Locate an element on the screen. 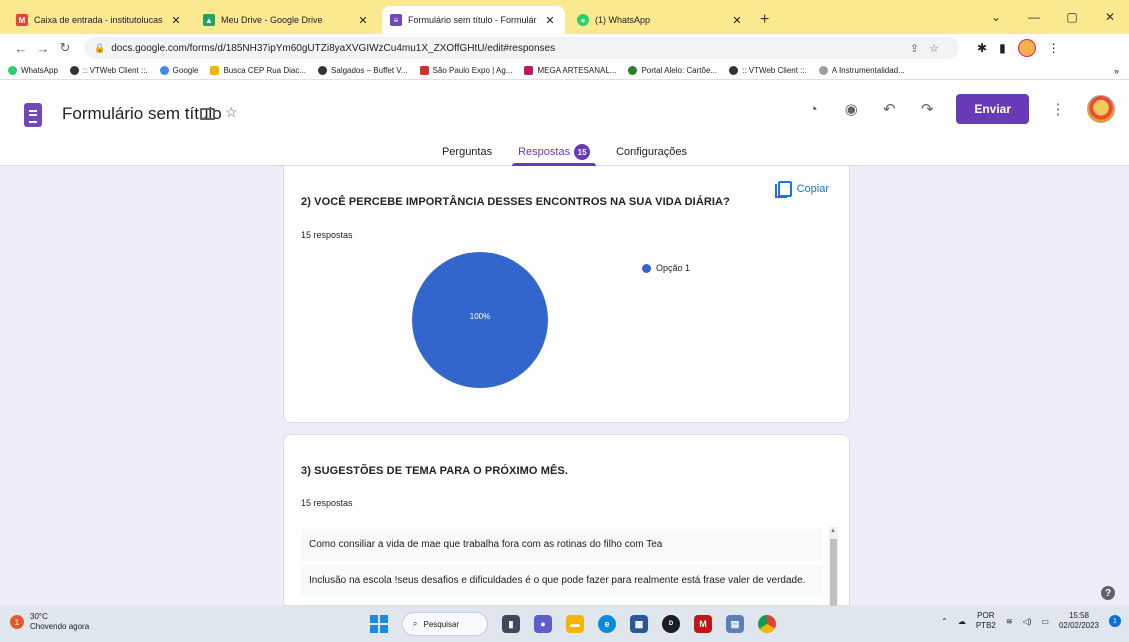  whatsapp-icon: ● is located at coordinates (583, 20).